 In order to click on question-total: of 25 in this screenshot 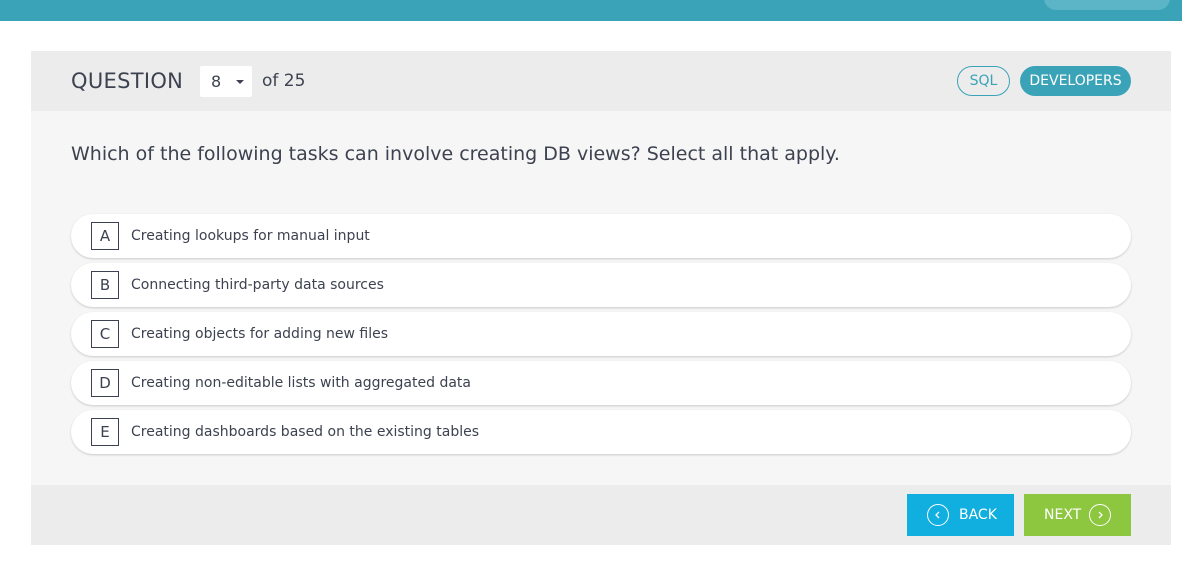, I will do `click(284, 81)`.